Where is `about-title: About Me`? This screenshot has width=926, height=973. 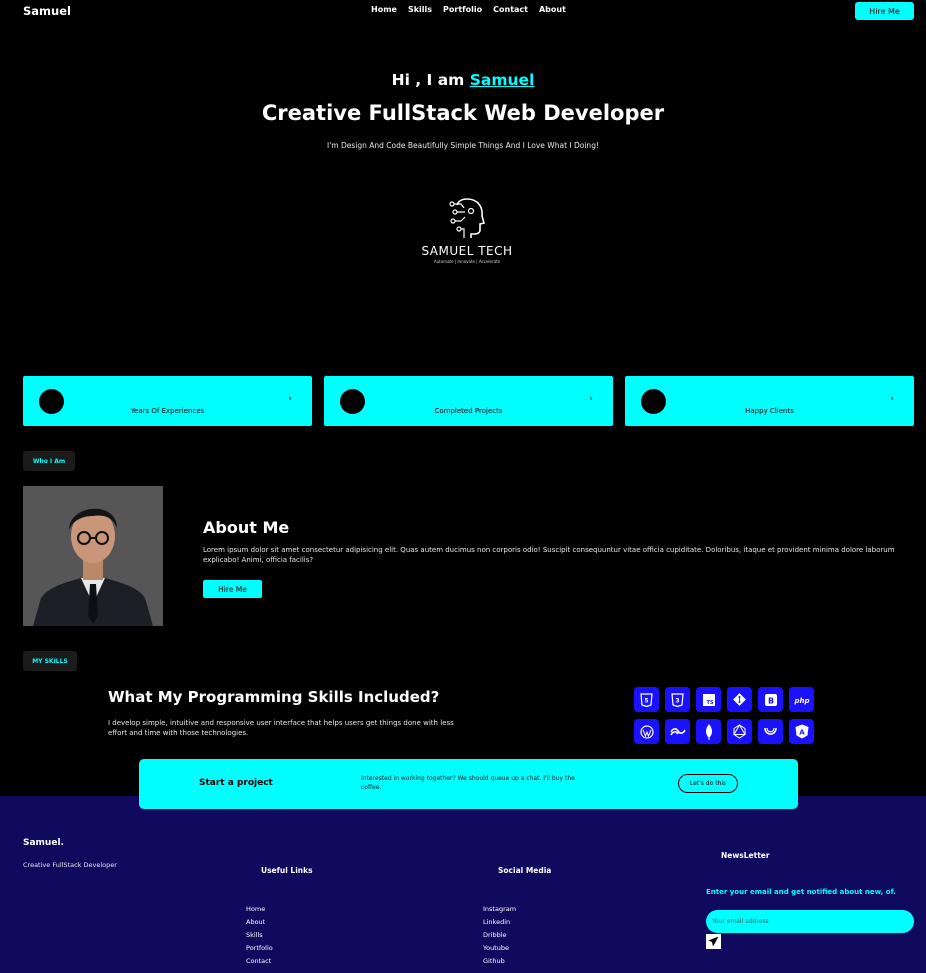 about-title: About Me is located at coordinates (246, 527).